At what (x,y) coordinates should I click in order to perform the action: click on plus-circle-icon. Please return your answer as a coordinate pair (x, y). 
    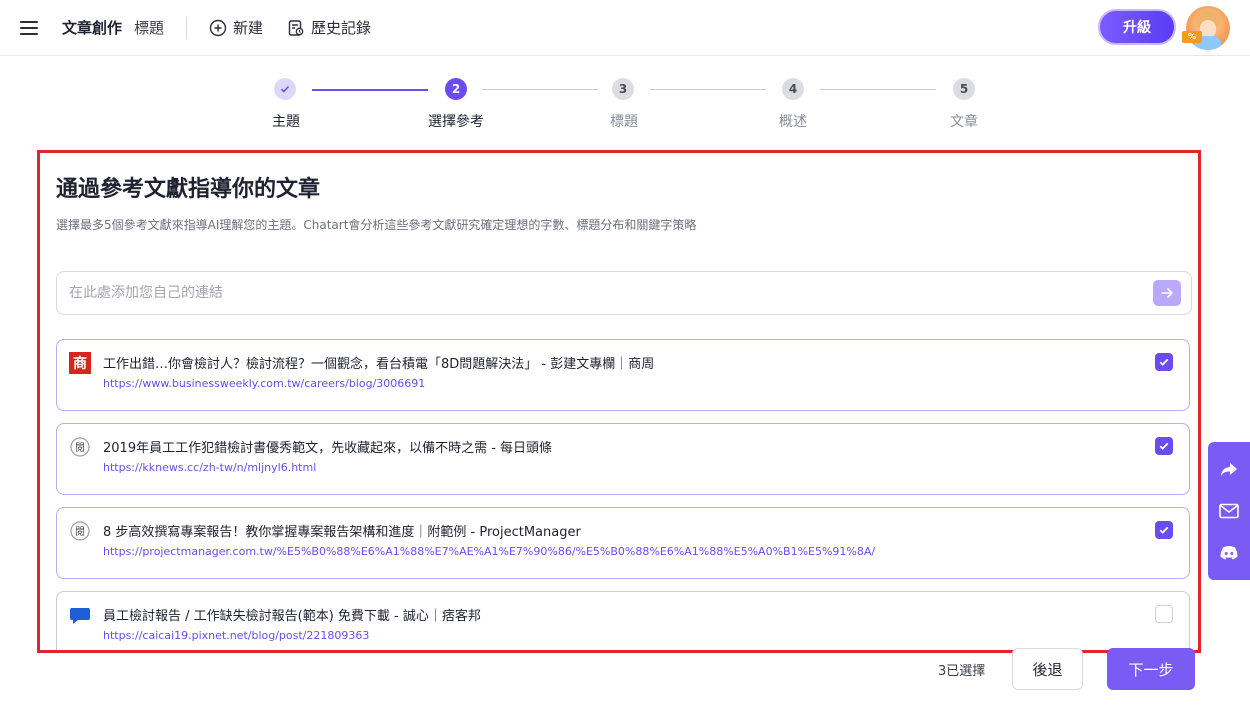
    Looking at the image, I should click on (218, 28).